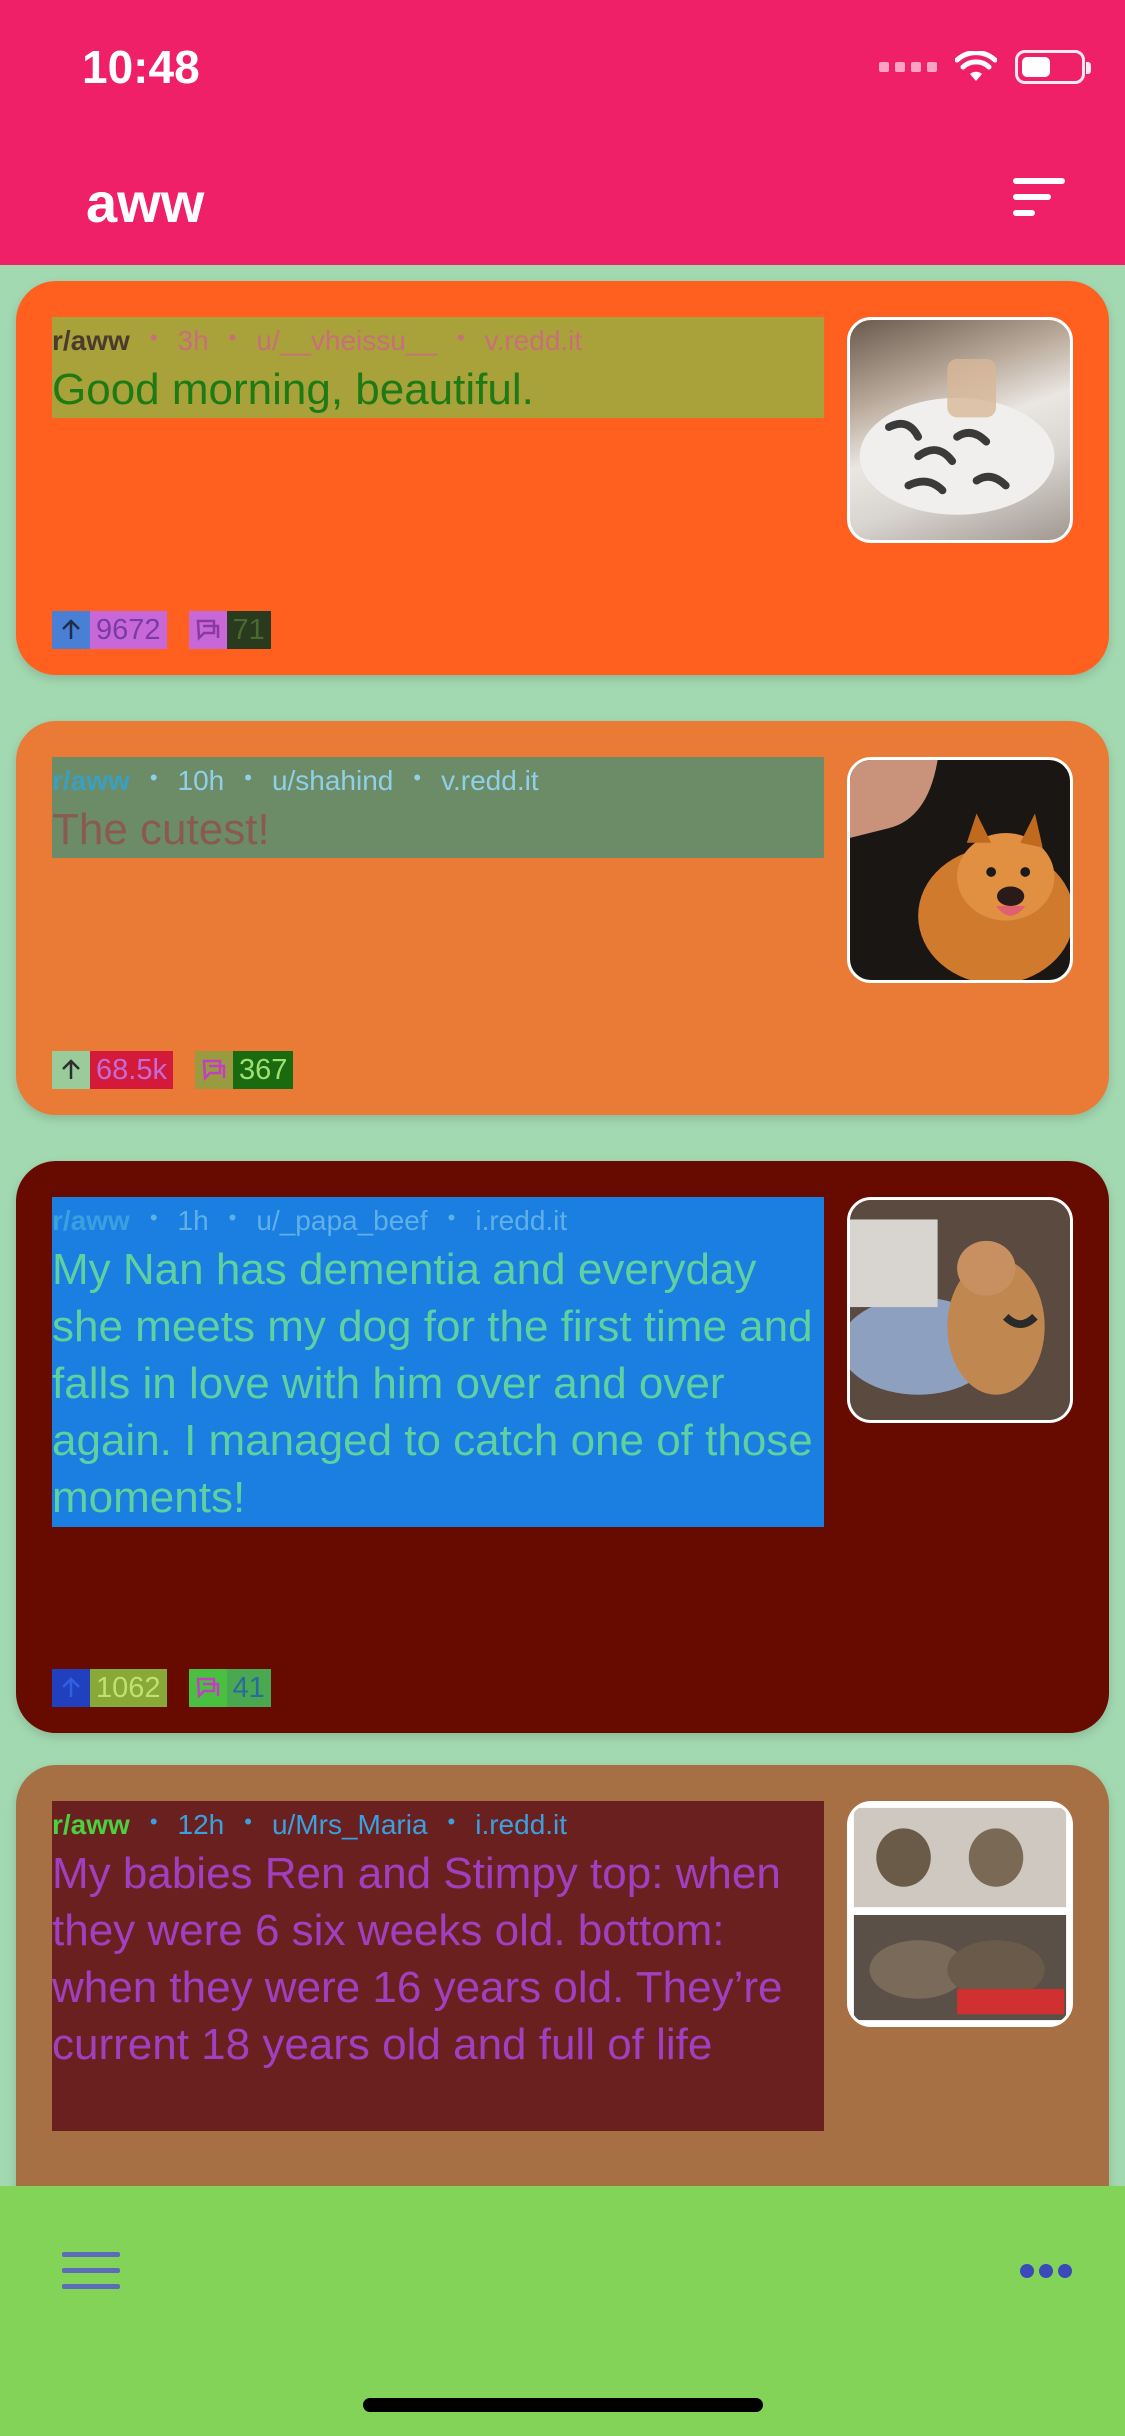 The width and height of the screenshot is (1125, 2436). I want to click on post-author: u/__vheissu__, so click(346, 341).